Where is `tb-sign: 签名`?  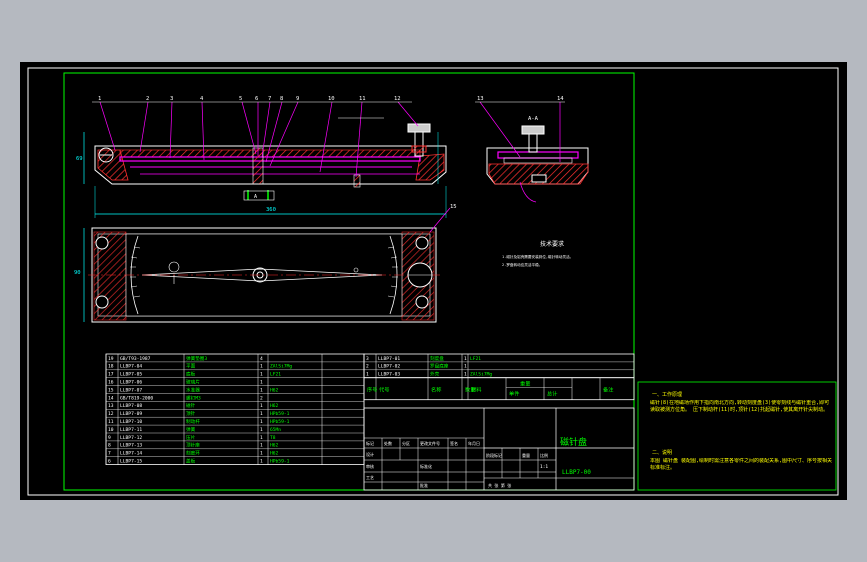
tb-sign: 签名 is located at coordinates (454, 443).